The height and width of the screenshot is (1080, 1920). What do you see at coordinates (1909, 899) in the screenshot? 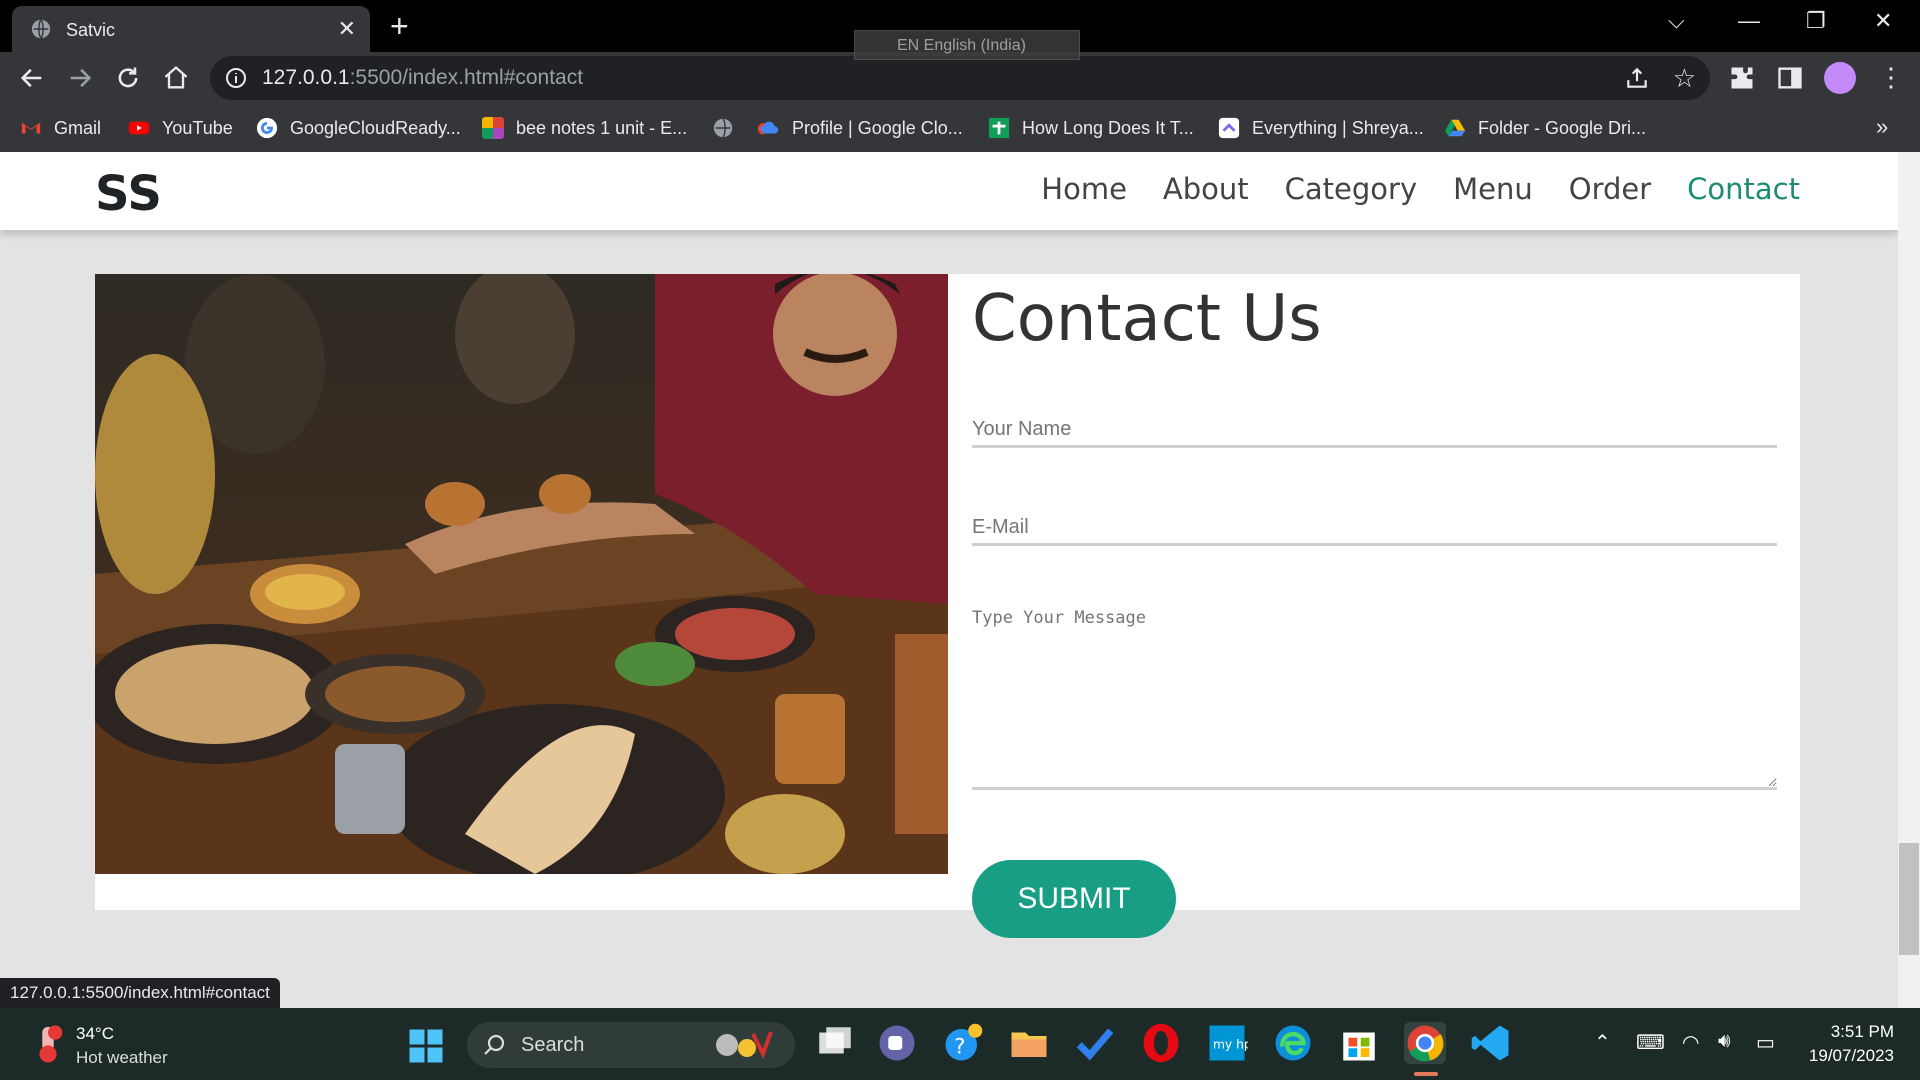
I see `scrollbar-thumb` at bounding box center [1909, 899].